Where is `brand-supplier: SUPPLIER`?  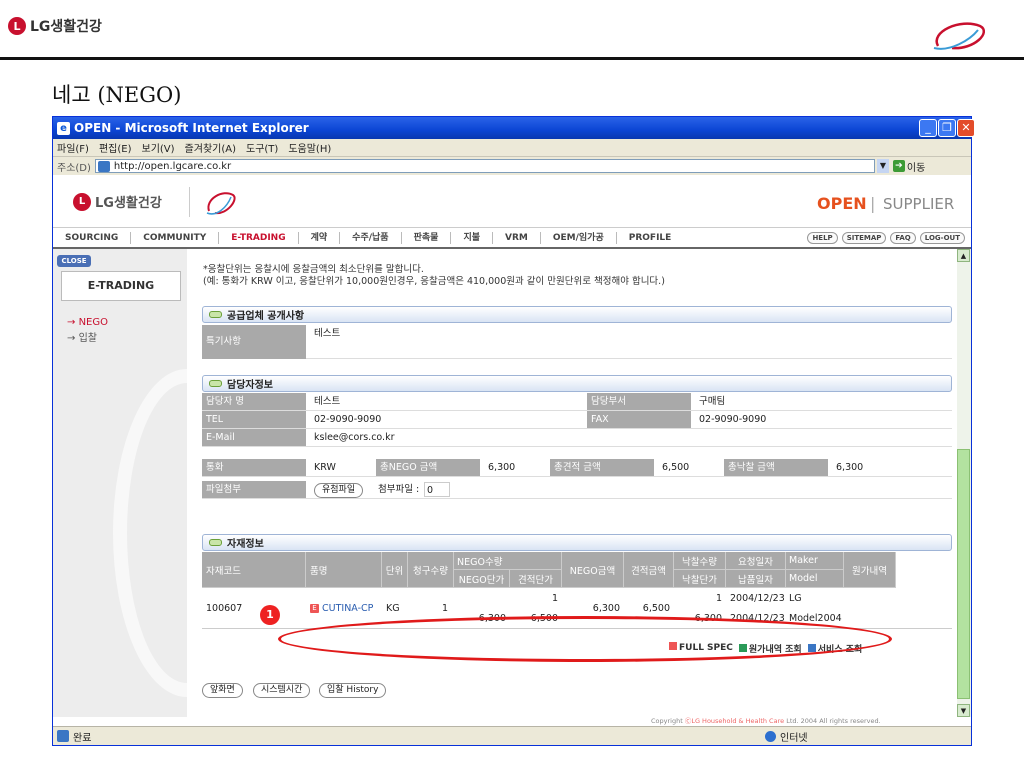
brand-supplier: SUPPLIER is located at coordinates (919, 204).